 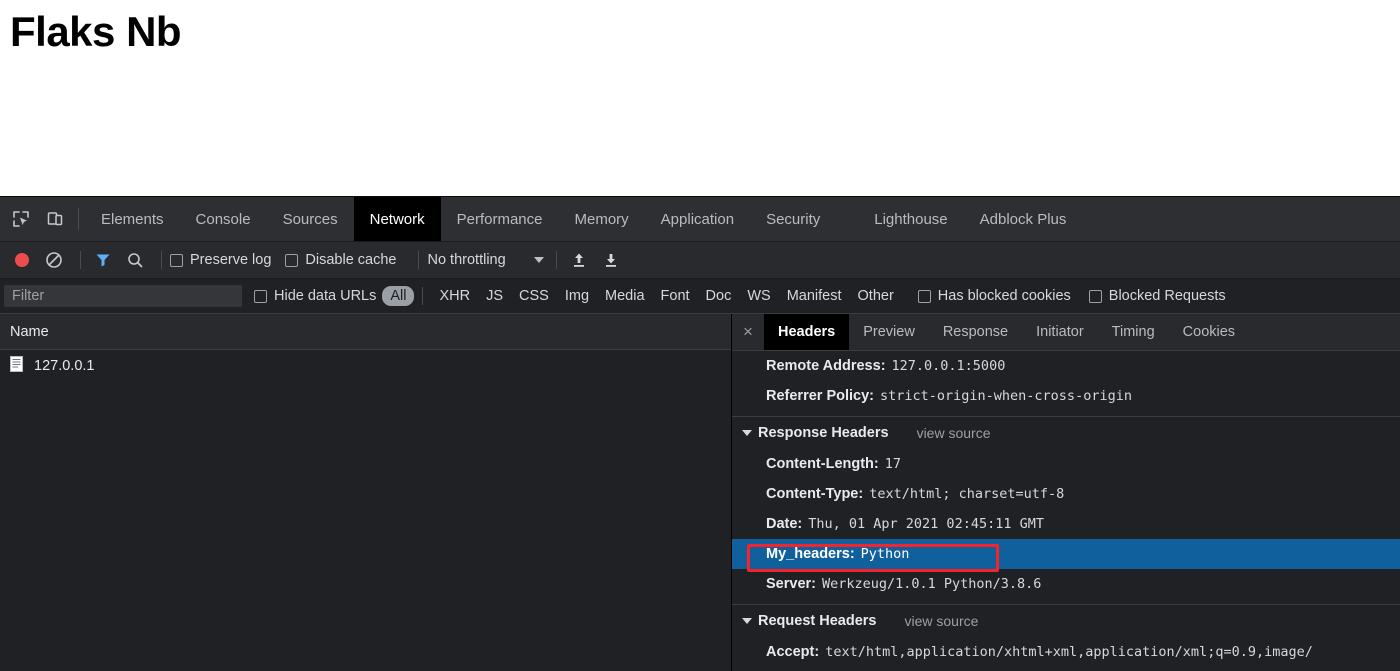 I want to click on type-filter-doc: Doc, so click(x=719, y=296).